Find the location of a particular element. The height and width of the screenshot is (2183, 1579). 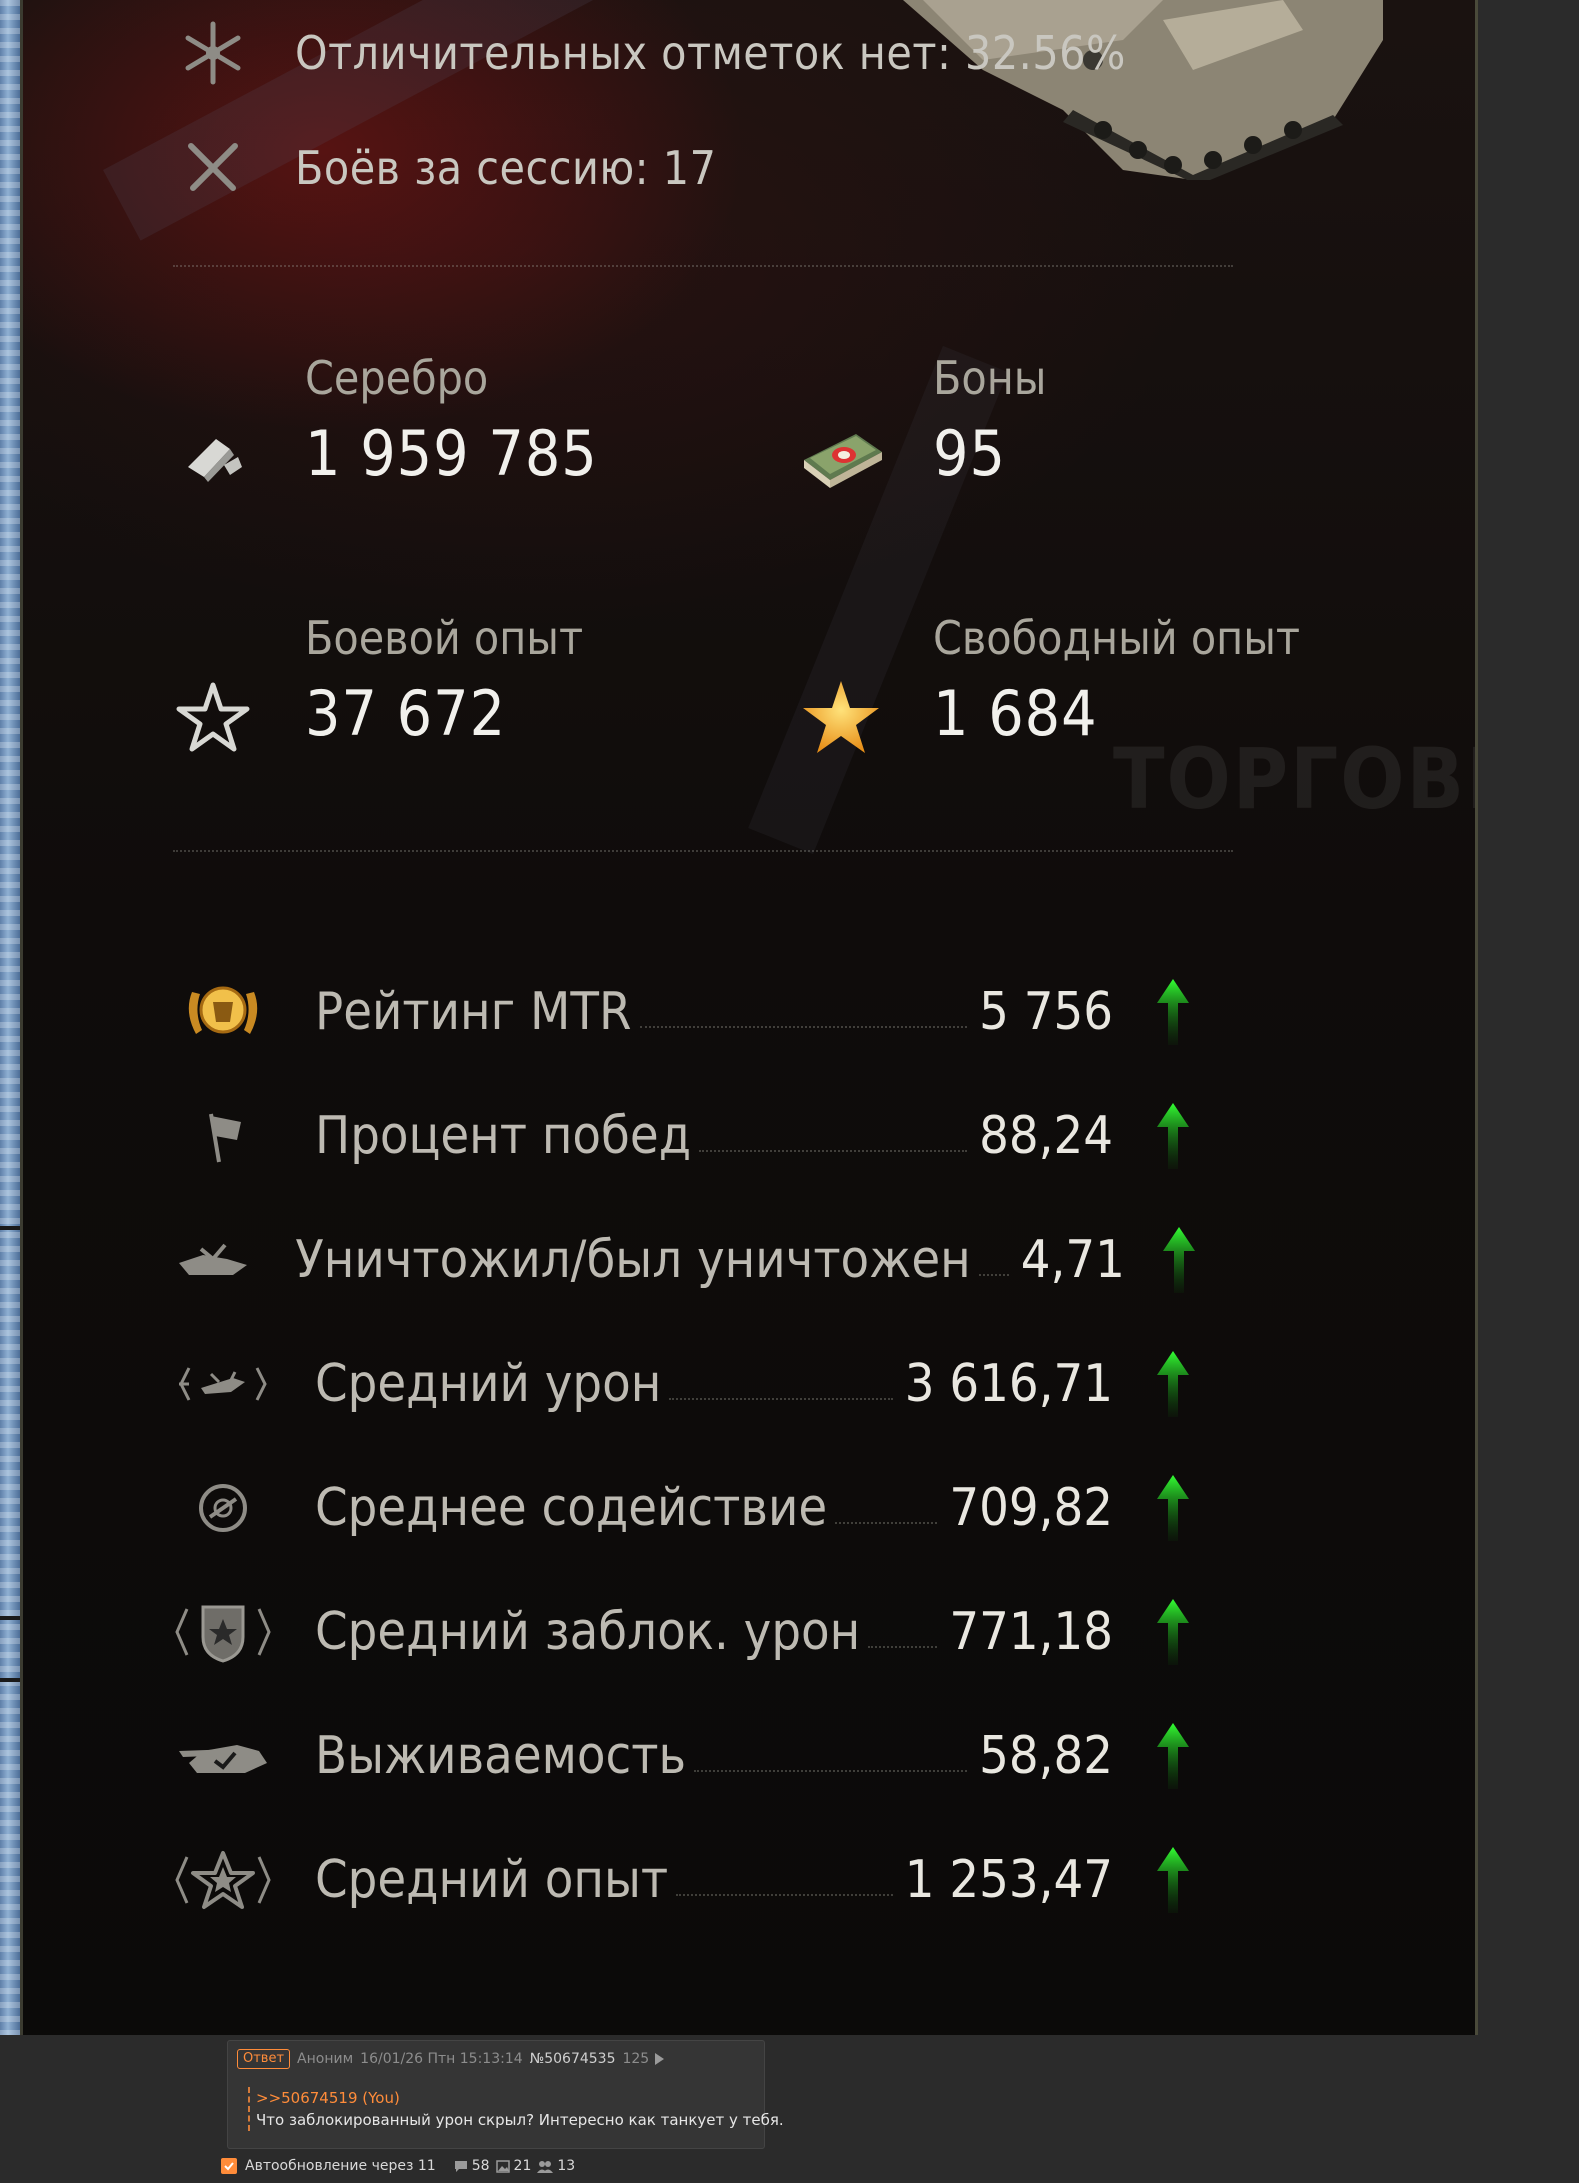

quote-link: >>50674519 (You) is located at coordinates (517, 2098).